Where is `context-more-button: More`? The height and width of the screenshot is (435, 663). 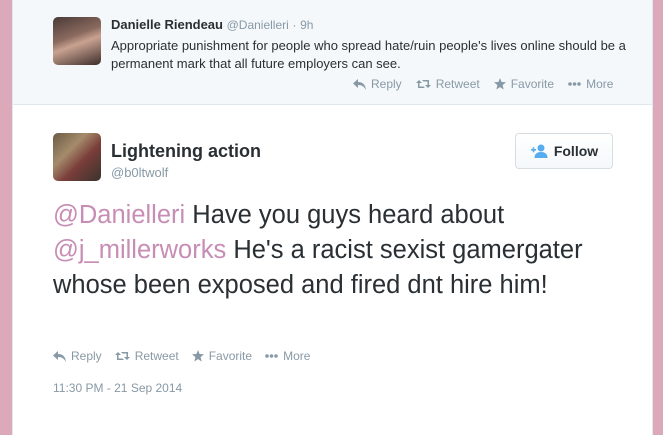 context-more-button: More is located at coordinates (590, 84).